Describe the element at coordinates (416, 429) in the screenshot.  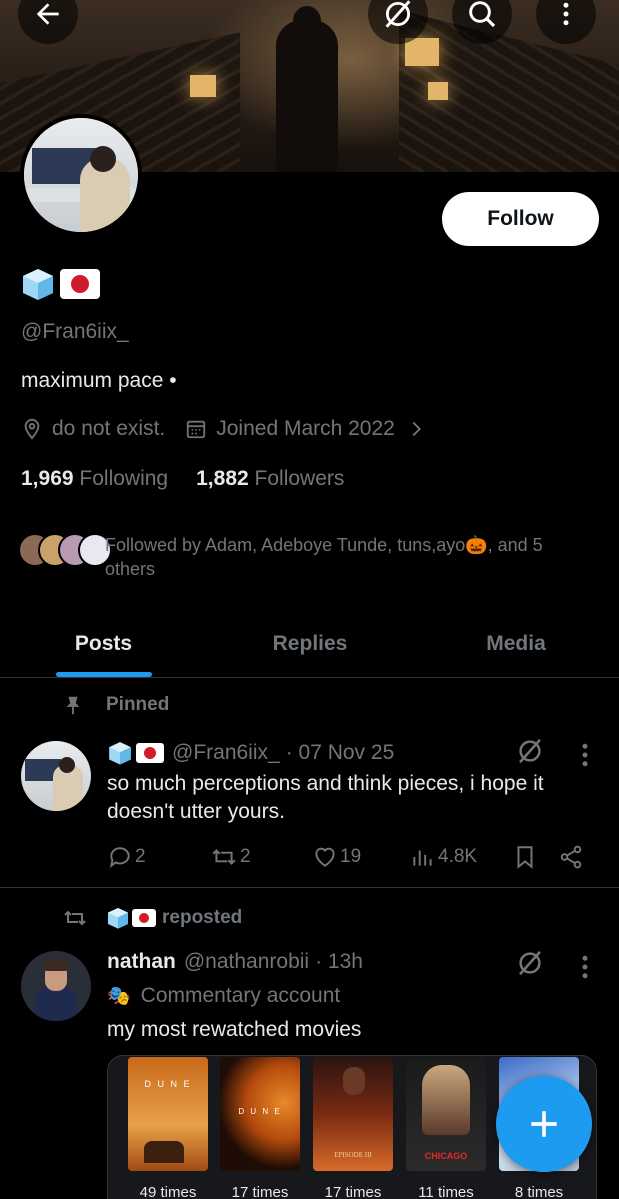
I see `chevron-right-icon` at that location.